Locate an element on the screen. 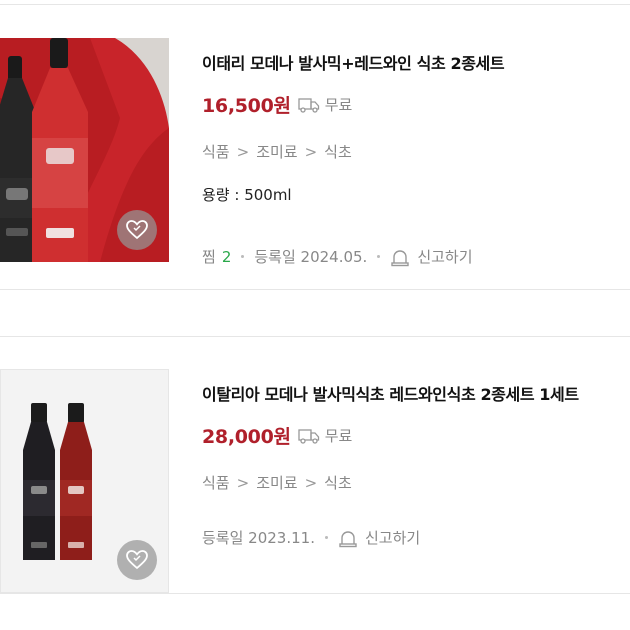 Image resolution: width=630 pixels, height=630 pixels. product-price: 16,500원 is located at coordinates (246, 106).